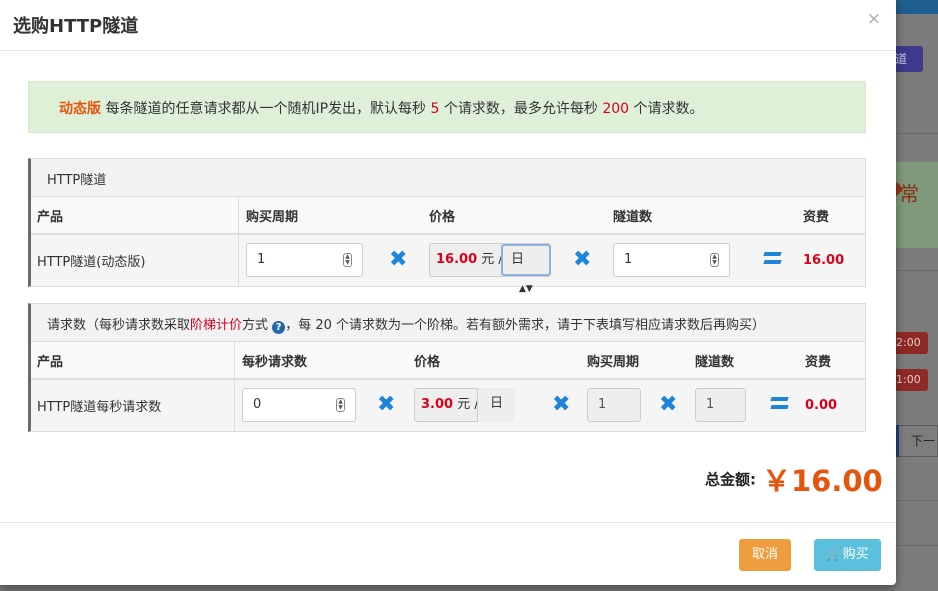  I want to click on alert-text: 个请求数。, so click(666, 109).